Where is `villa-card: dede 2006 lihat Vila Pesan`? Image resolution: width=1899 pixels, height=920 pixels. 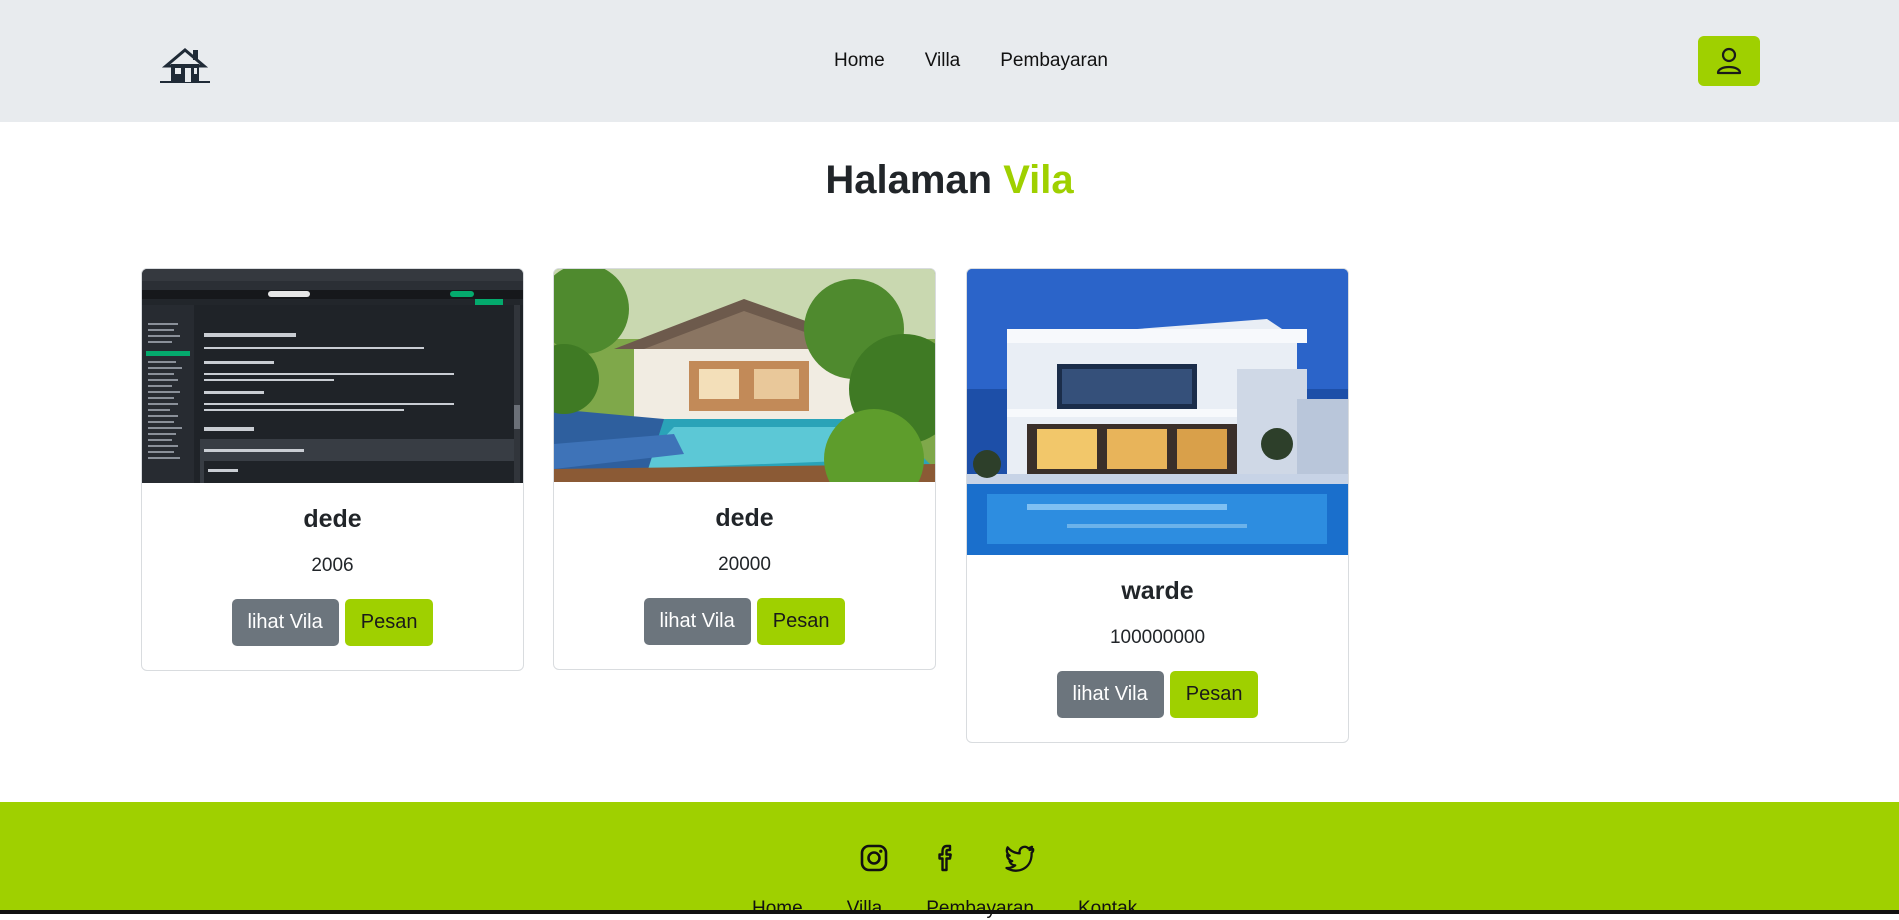
villa-card: dede 2006 lihat Vila Pesan is located at coordinates (332, 469).